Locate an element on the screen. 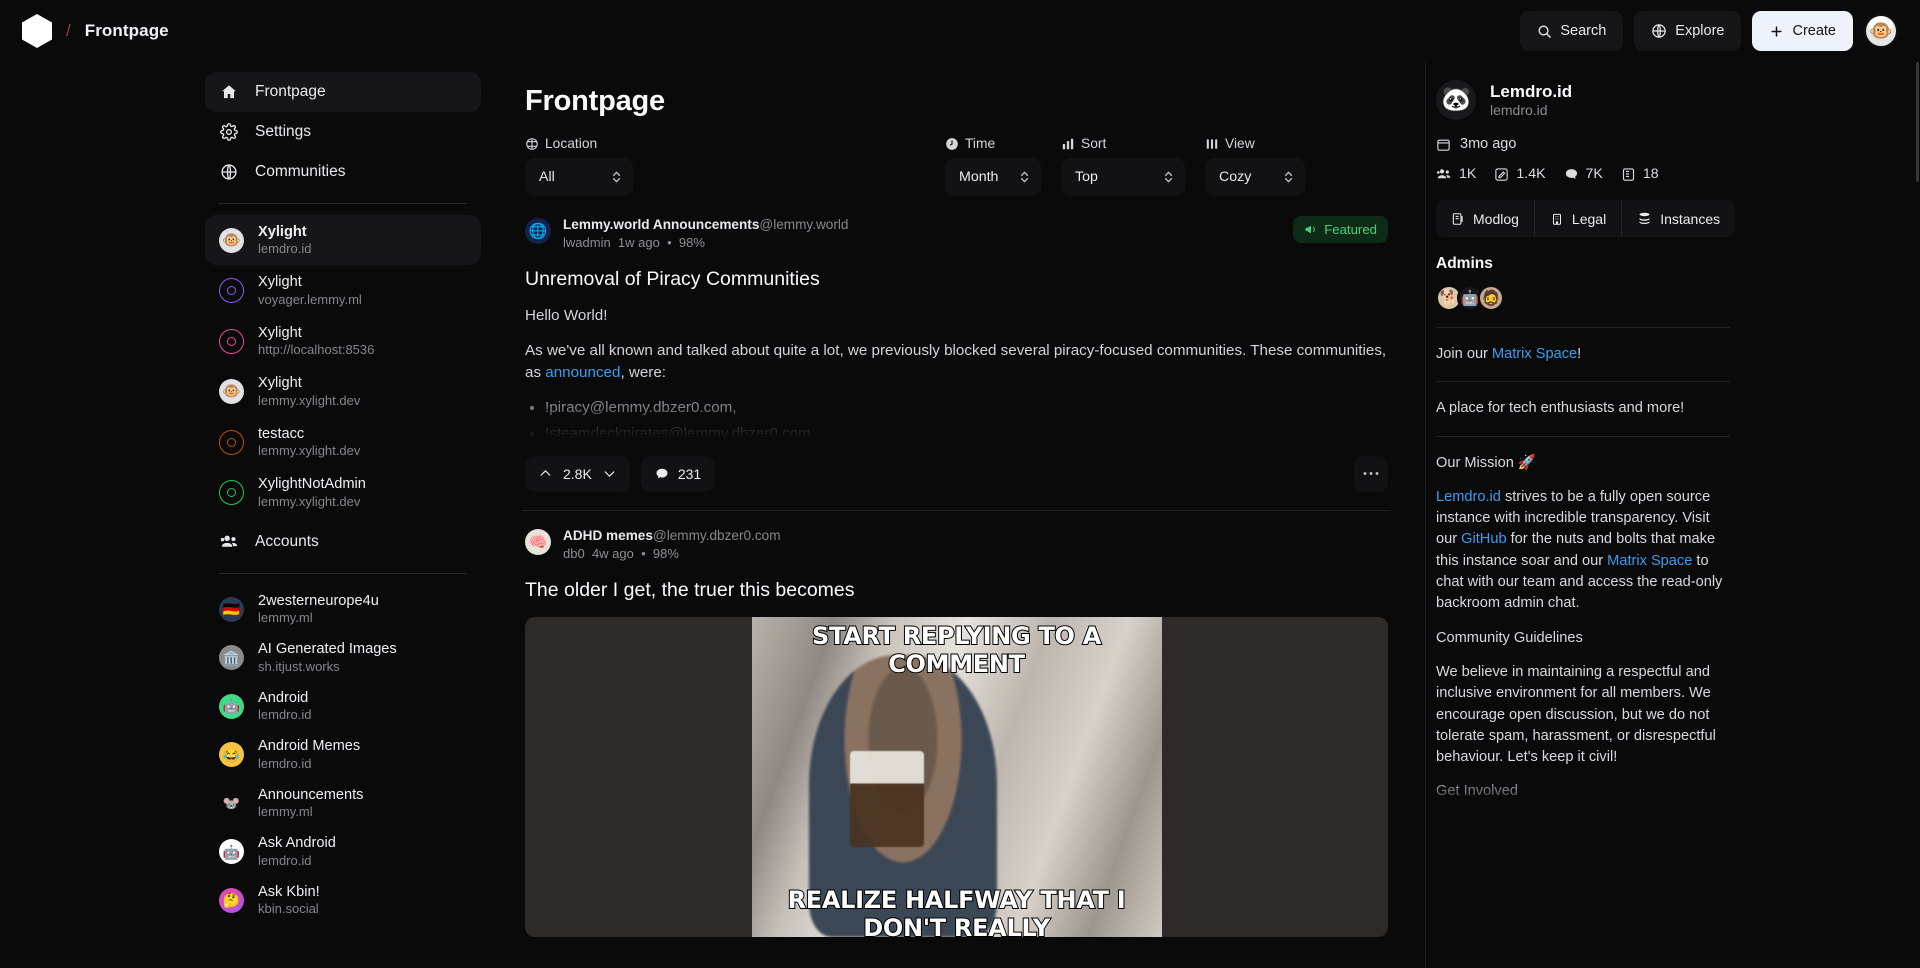 The width and height of the screenshot is (1920, 968). matrix-text-b: ! is located at coordinates (1579, 354).